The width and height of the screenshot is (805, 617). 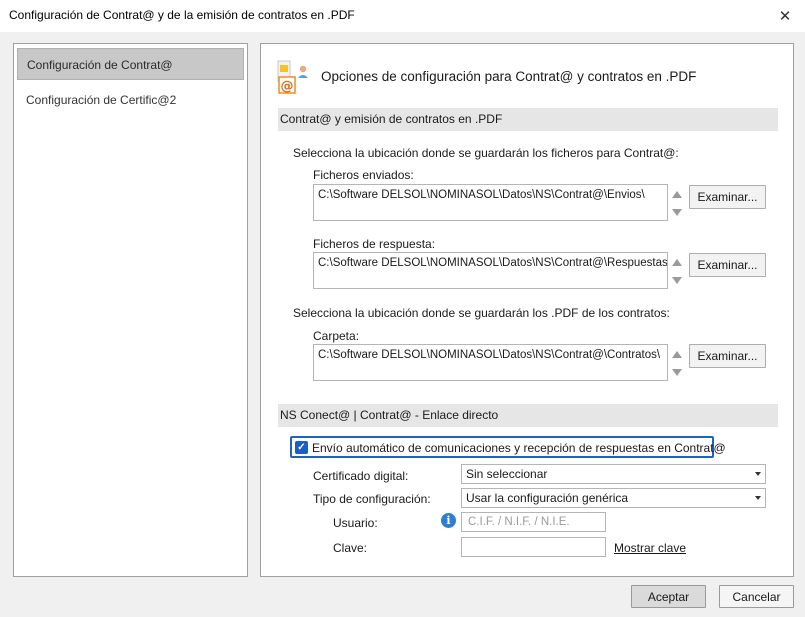 What do you see at coordinates (677, 202) in the screenshot?
I see `sent-files-scrollbar` at bounding box center [677, 202].